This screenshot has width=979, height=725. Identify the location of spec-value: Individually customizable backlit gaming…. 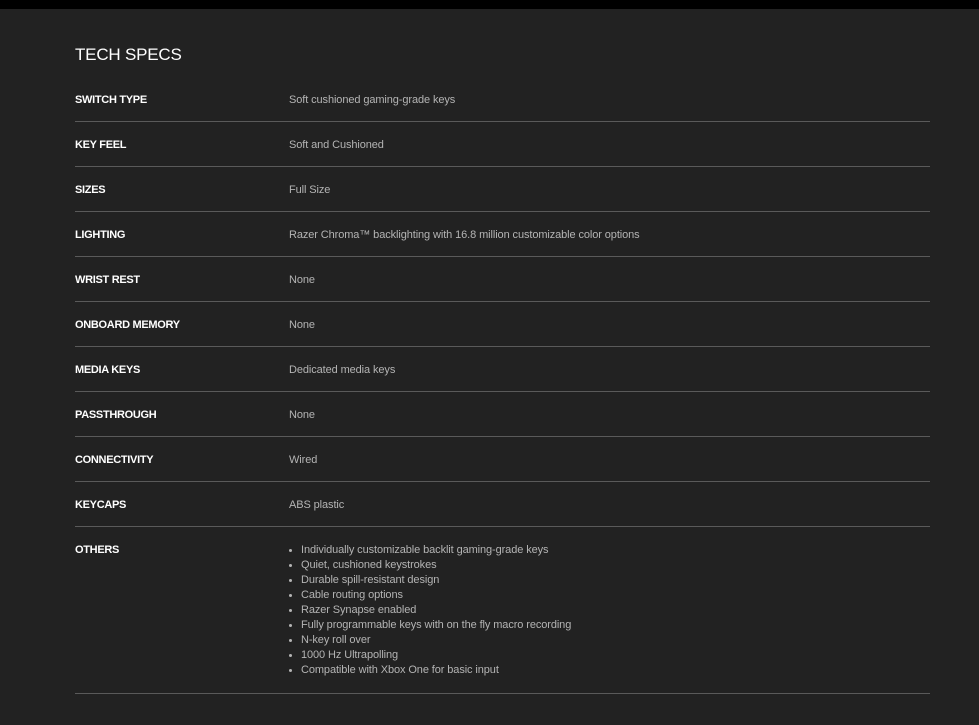
(430, 610).